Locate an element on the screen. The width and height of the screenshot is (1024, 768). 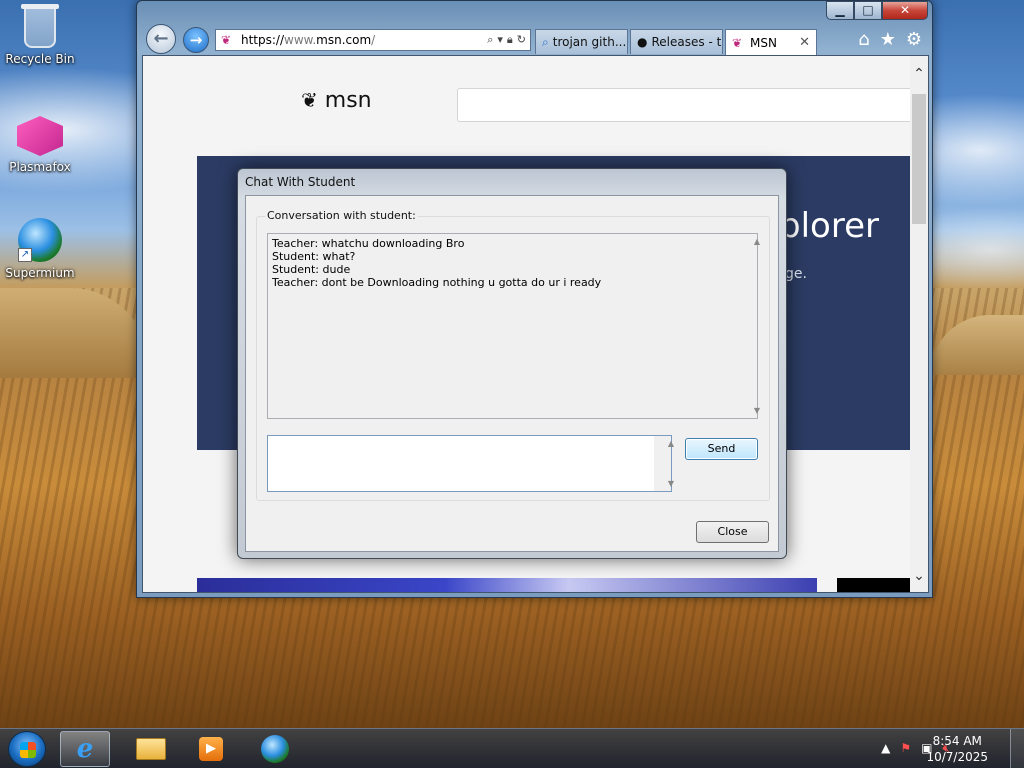
command-icons: ⌂ ★ ⚙ is located at coordinates (890, 39).